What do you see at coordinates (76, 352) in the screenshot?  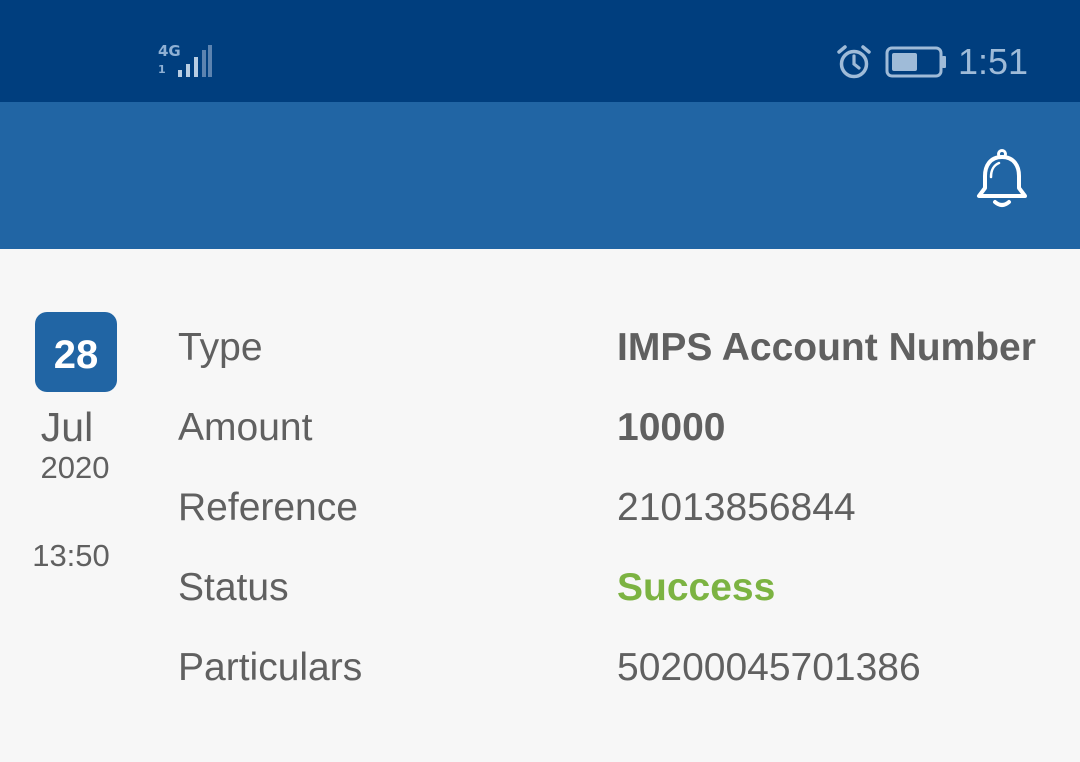 I see `date-day-badge: 28` at bounding box center [76, 352].